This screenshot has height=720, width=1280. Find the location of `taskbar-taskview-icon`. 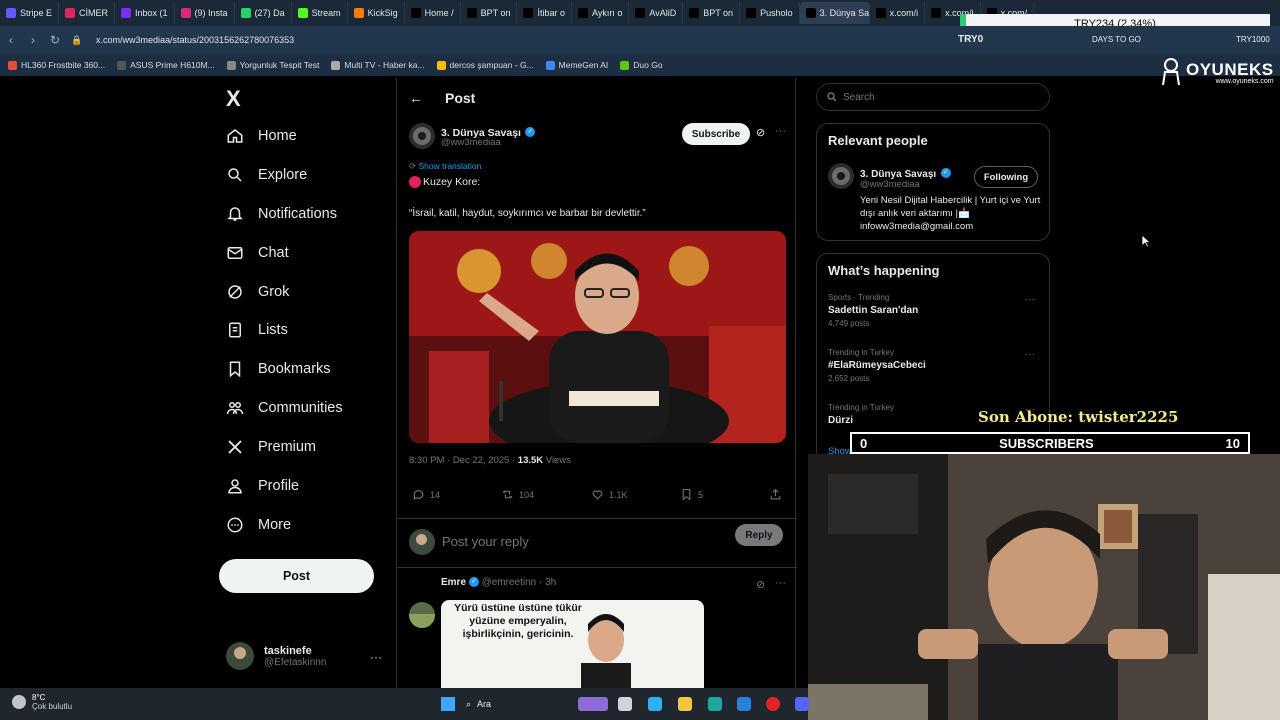

taskbar-taskview-icon is located at coordinates (625, 704).